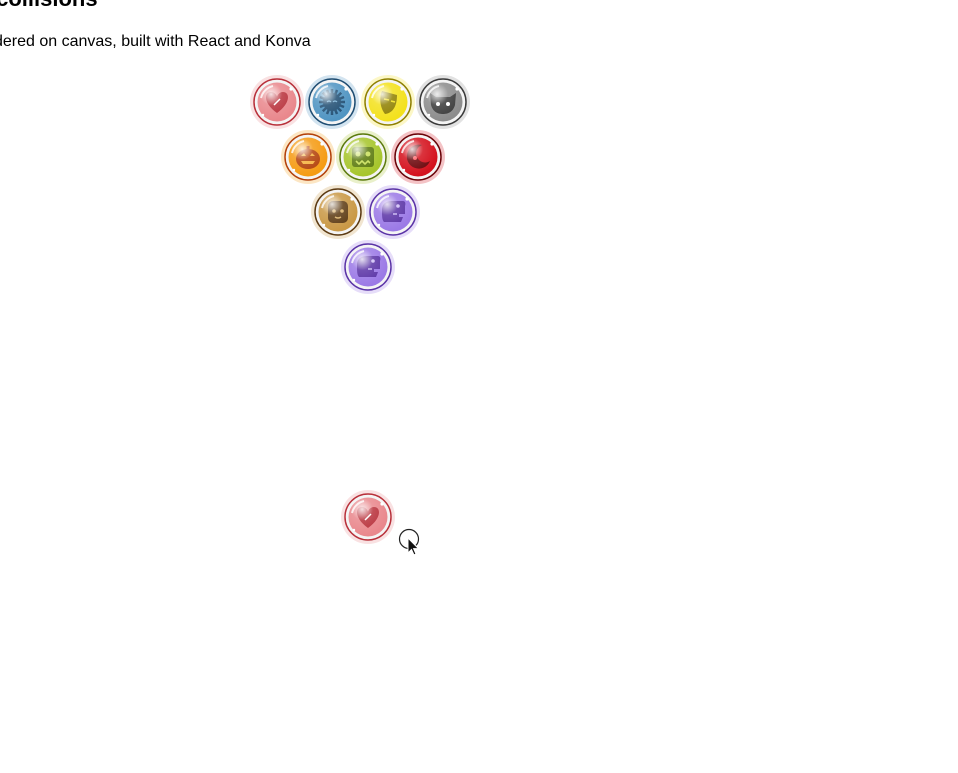 This screenshot has height=773, width=958. Describe the element at coordinates (418, 157) in the screenshot. I see `bubble-moon` at that location.